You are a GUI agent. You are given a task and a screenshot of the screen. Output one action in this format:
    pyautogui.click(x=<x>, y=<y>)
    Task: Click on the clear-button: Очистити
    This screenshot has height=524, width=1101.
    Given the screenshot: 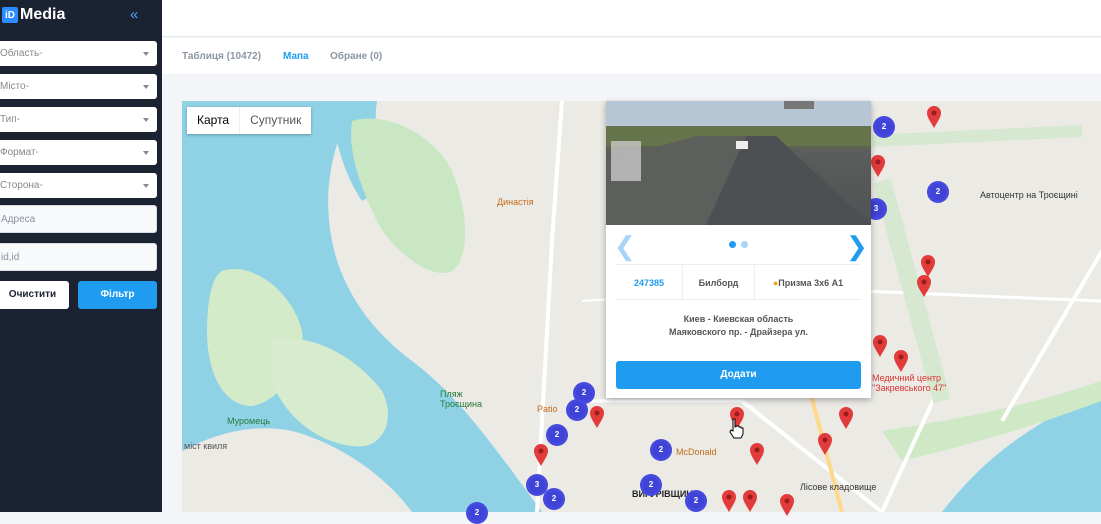 What is the action you would take?
    pyautogui.click(x=34, y=295)
    